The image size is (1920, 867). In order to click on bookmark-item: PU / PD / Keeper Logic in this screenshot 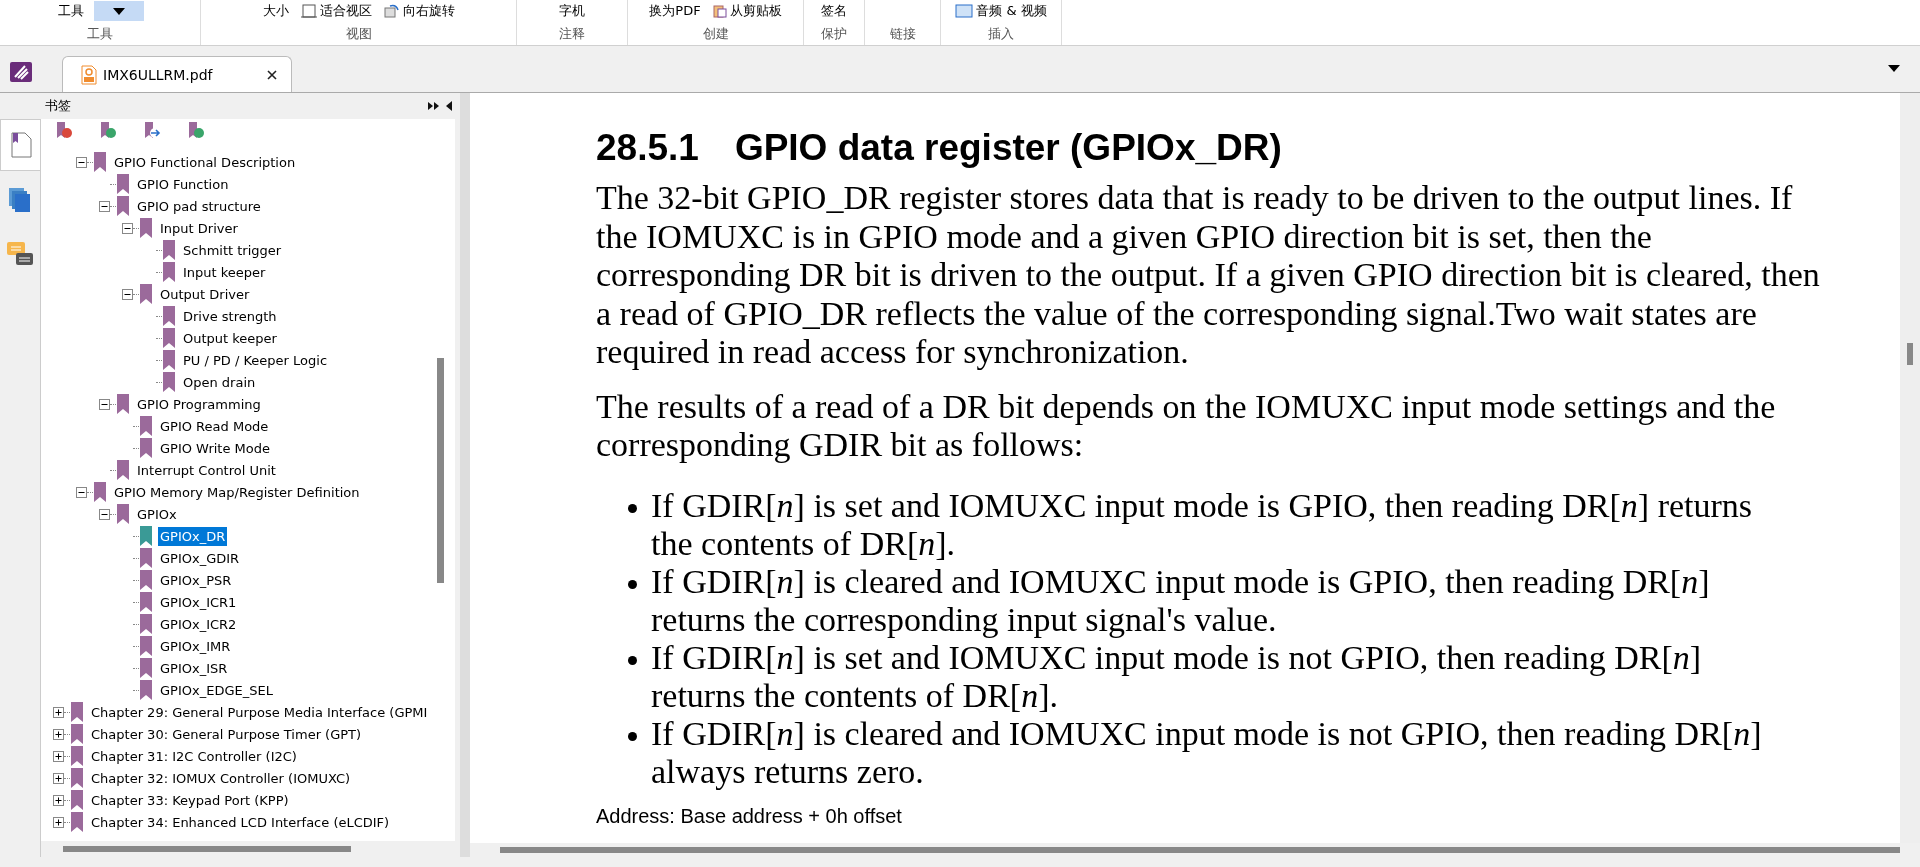, I will do `click(255, 360)`.